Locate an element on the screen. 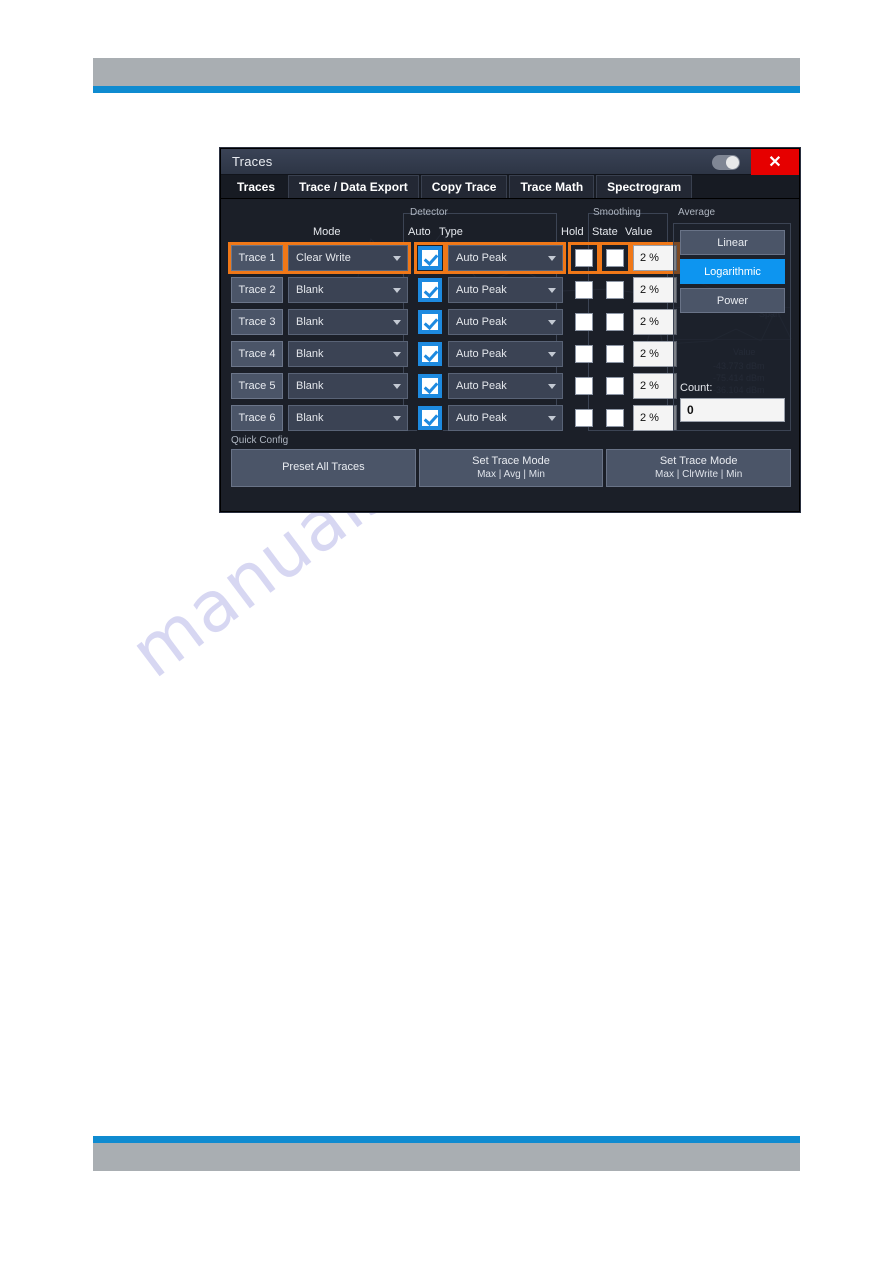 This screenshot has width=893, height=1263. detector-group-caption: Detector is located at coordinates (429, 212).